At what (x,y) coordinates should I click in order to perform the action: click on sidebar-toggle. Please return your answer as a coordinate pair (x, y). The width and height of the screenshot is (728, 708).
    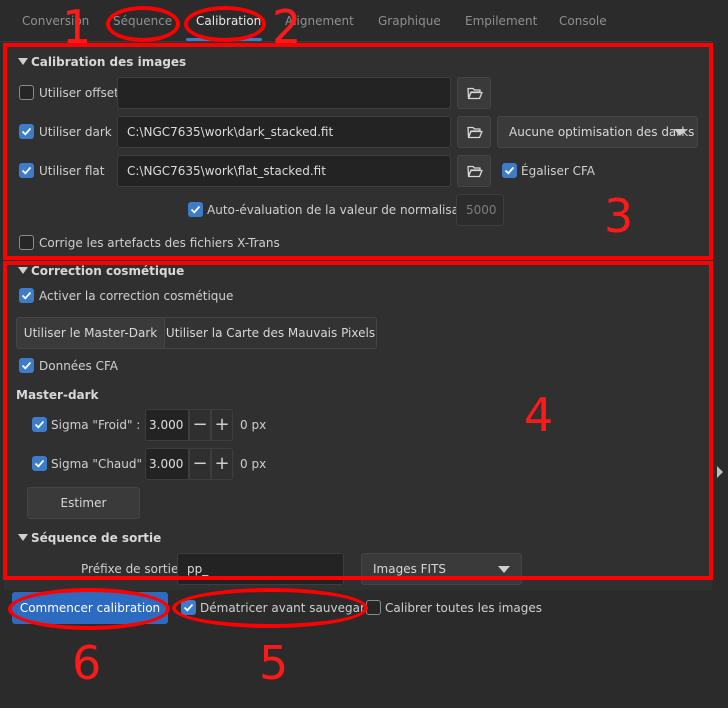
    Looking at the image, I should click on (720, 354).